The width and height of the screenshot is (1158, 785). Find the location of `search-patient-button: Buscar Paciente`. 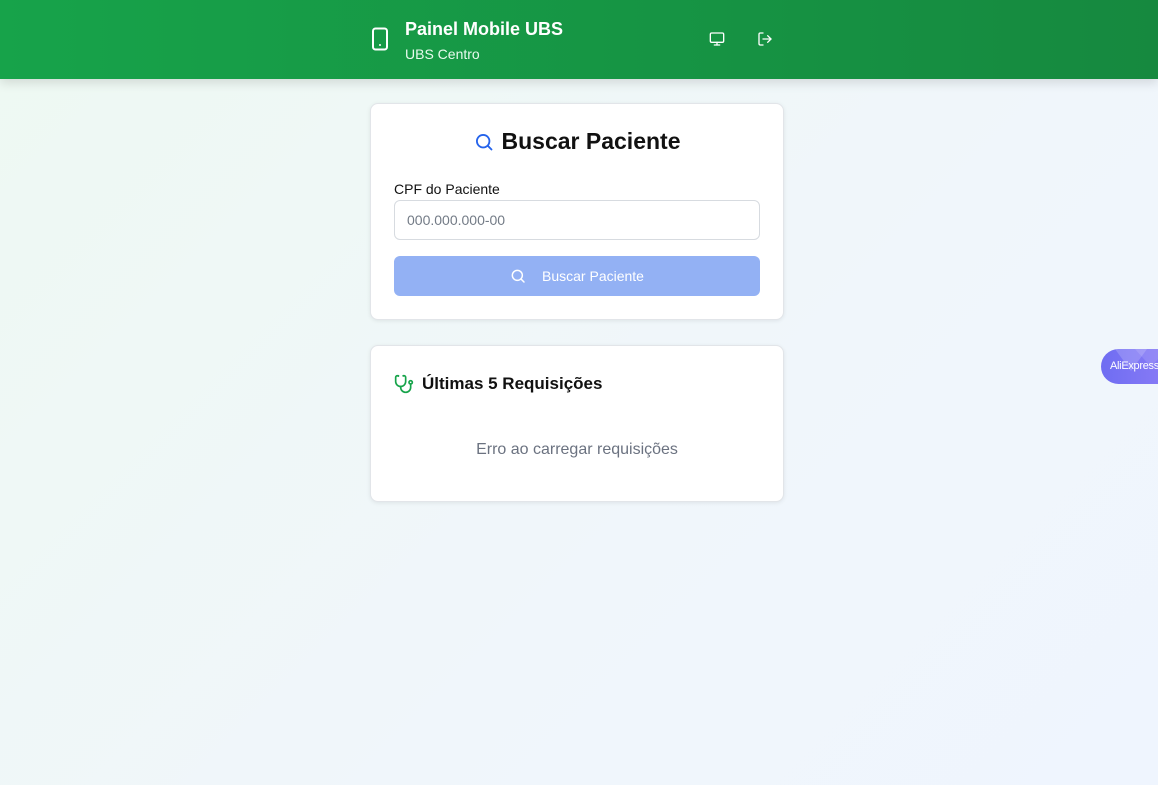

search-patient-button: Buscar Paciente is located at coordinates (577, 276).